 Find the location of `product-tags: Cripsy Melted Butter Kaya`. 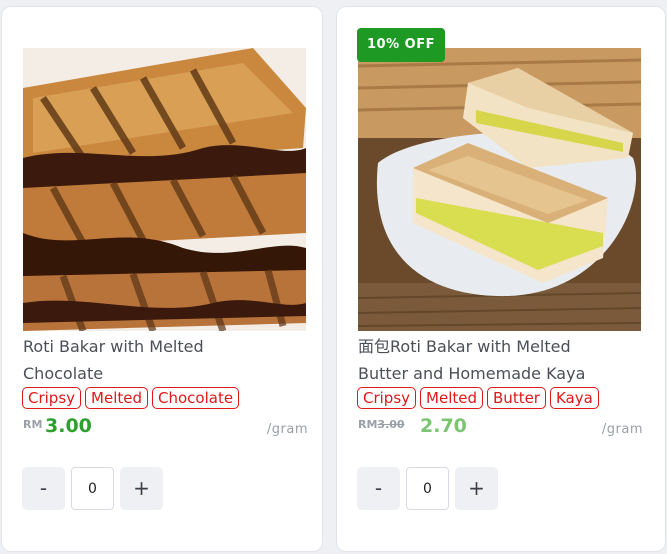

product-tags: Cripsy Melted Butter Kaya is located at coordinates (478, 398).